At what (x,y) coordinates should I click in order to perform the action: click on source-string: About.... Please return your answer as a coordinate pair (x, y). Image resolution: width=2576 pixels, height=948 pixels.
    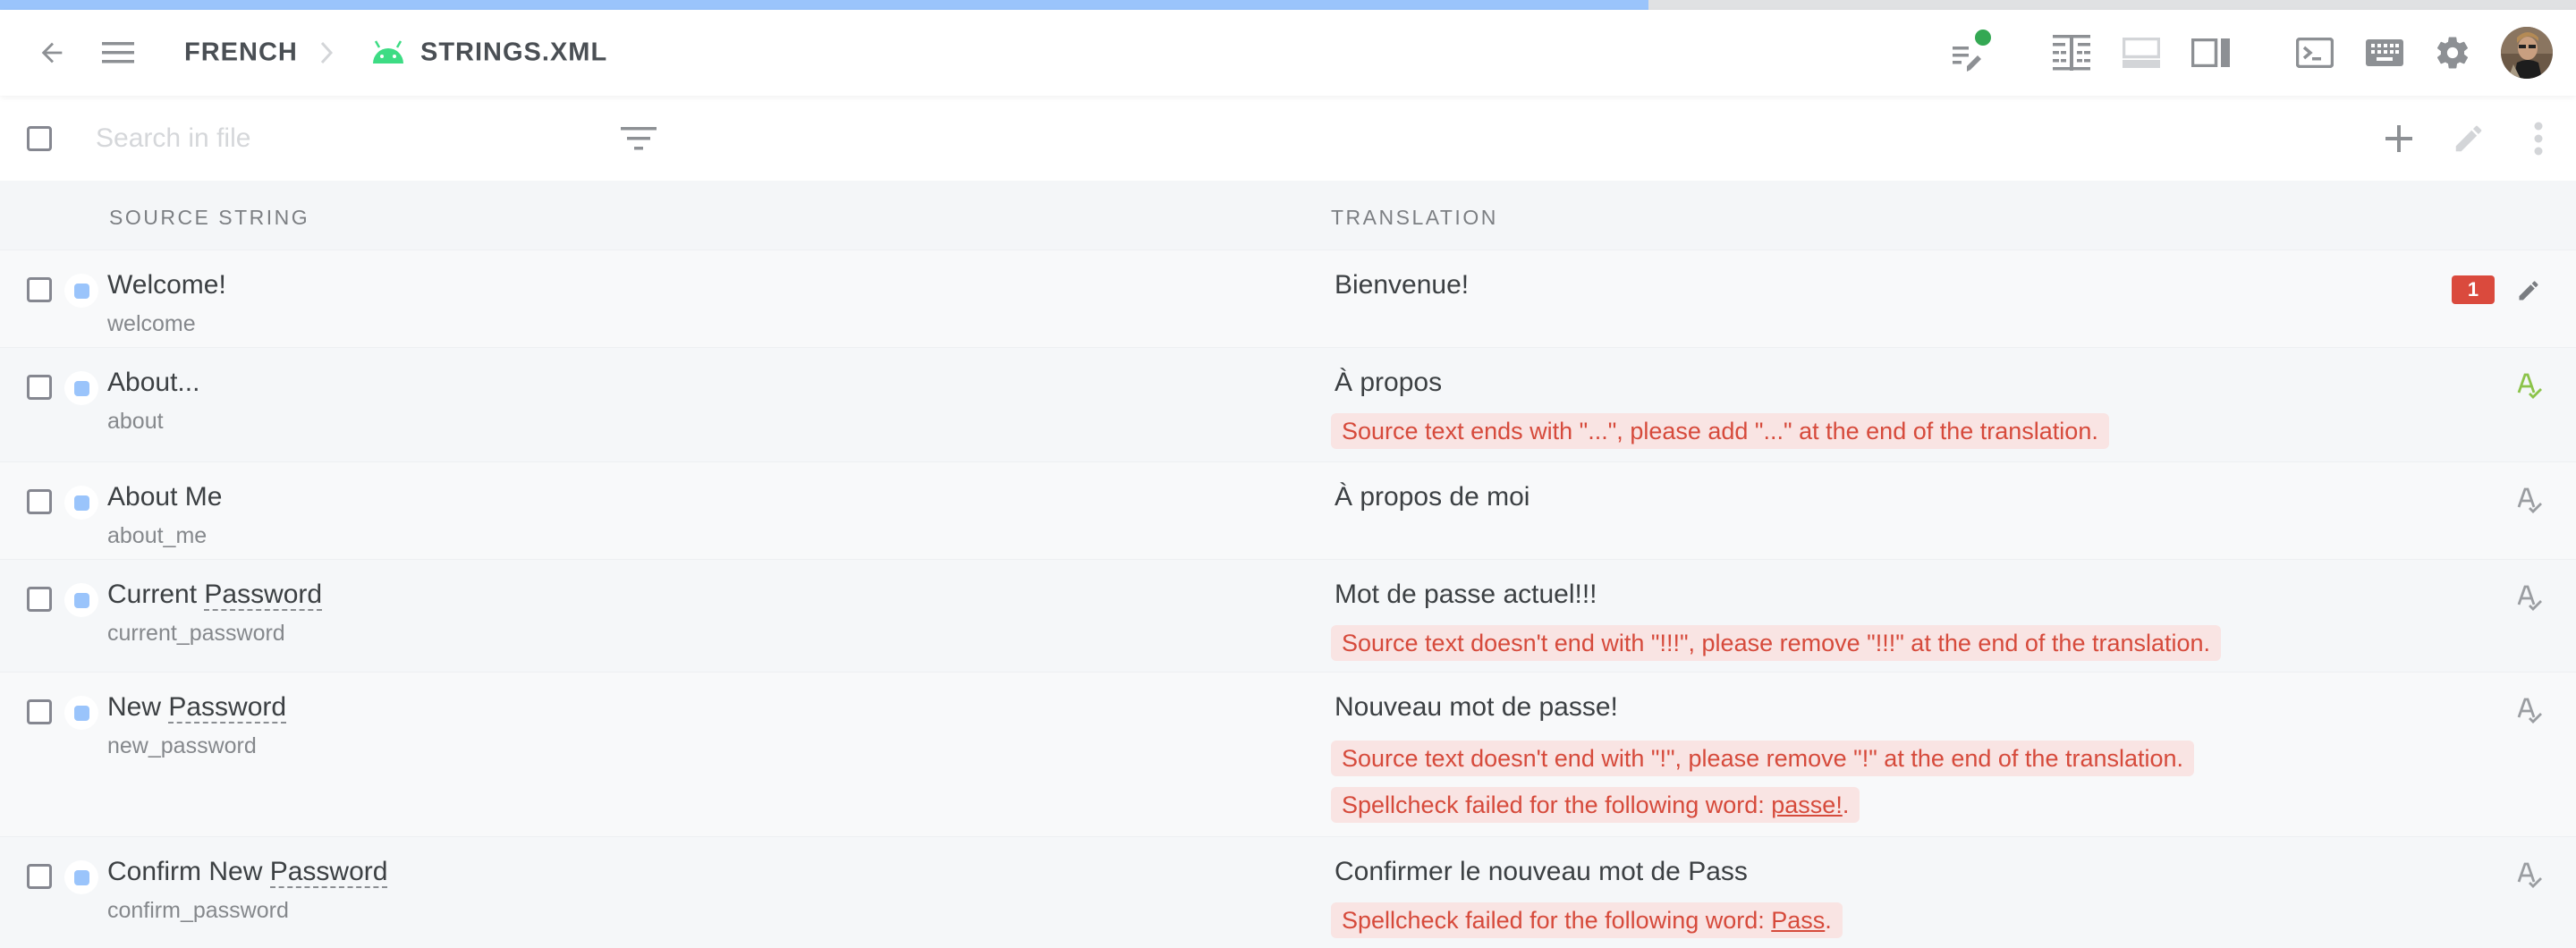
    Looking at the image, I should click on (153, 383).